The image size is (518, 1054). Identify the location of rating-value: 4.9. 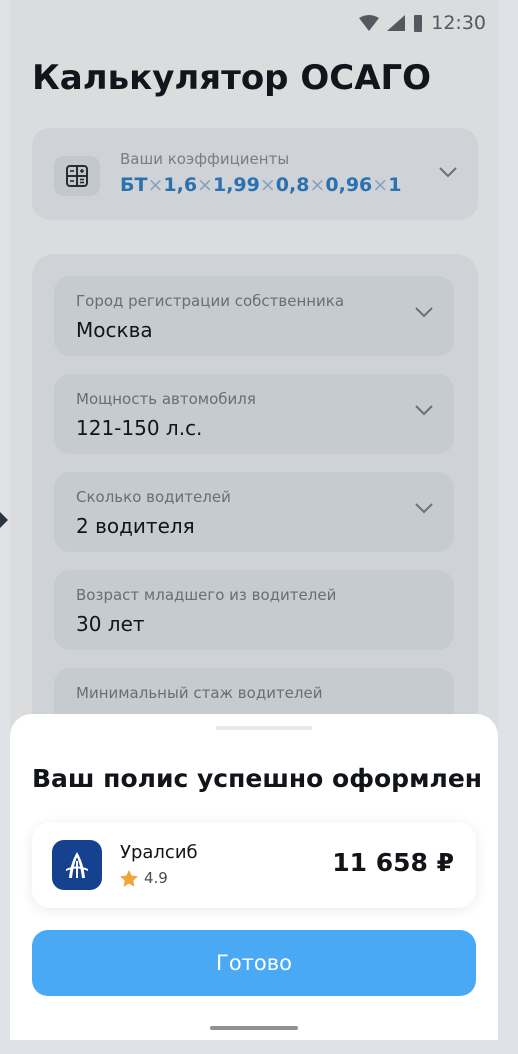
(156, 878).